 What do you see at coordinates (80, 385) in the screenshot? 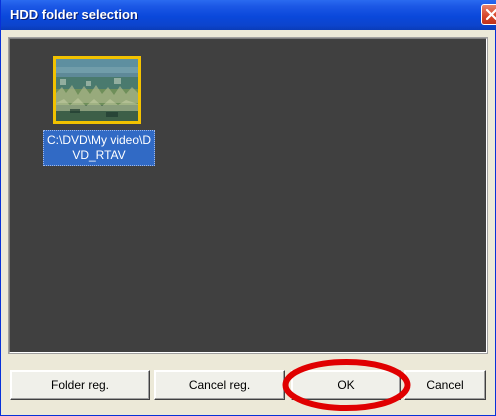
I see `folder-reg-button: Folder reg.` at bounding box center [80, 385].